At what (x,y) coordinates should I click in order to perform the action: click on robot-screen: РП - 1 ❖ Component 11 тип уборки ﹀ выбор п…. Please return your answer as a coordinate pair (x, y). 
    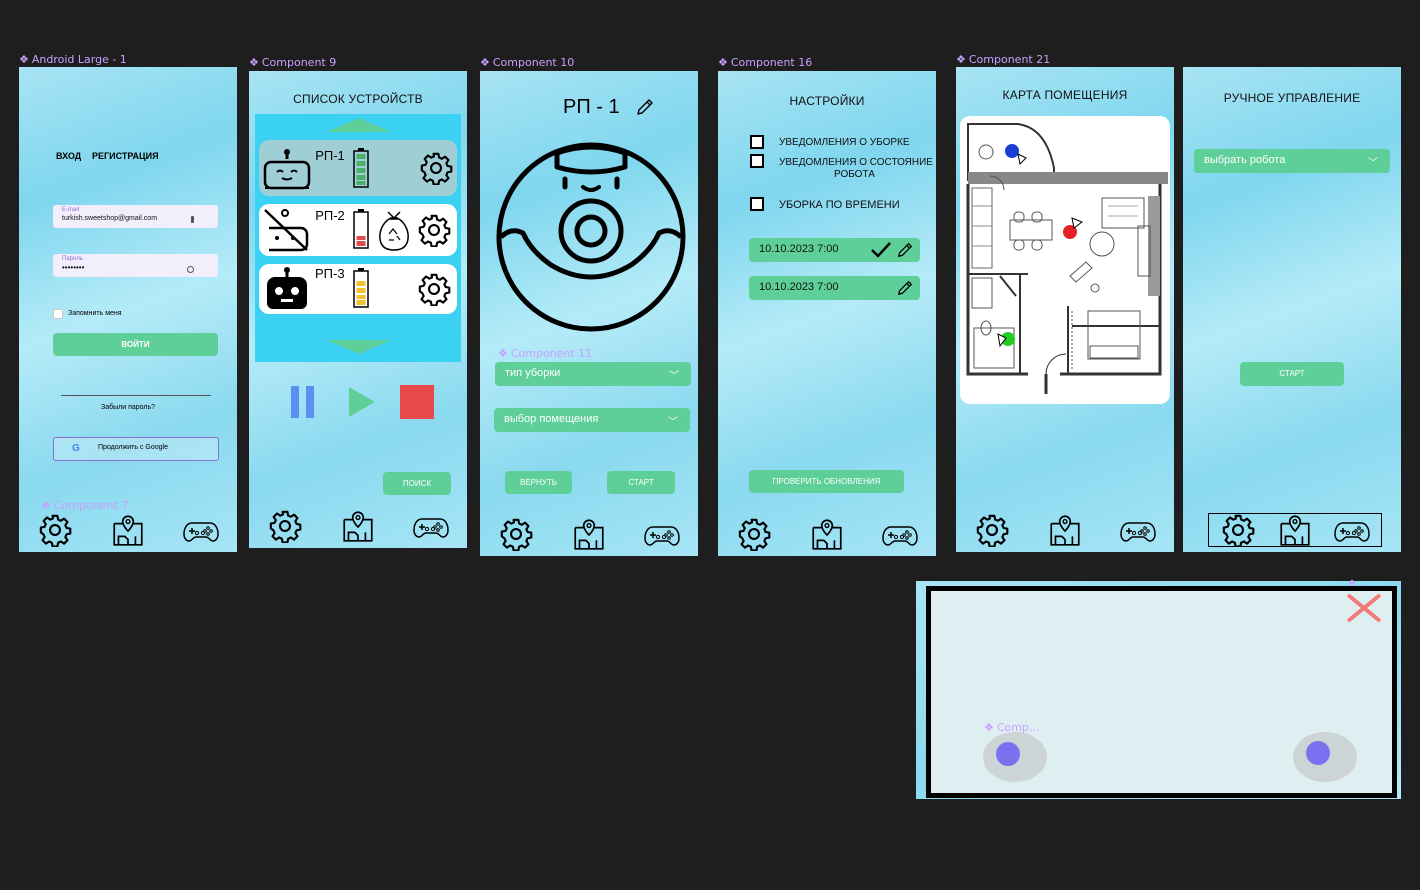
    Looking at the image, I should click on (589, 313).